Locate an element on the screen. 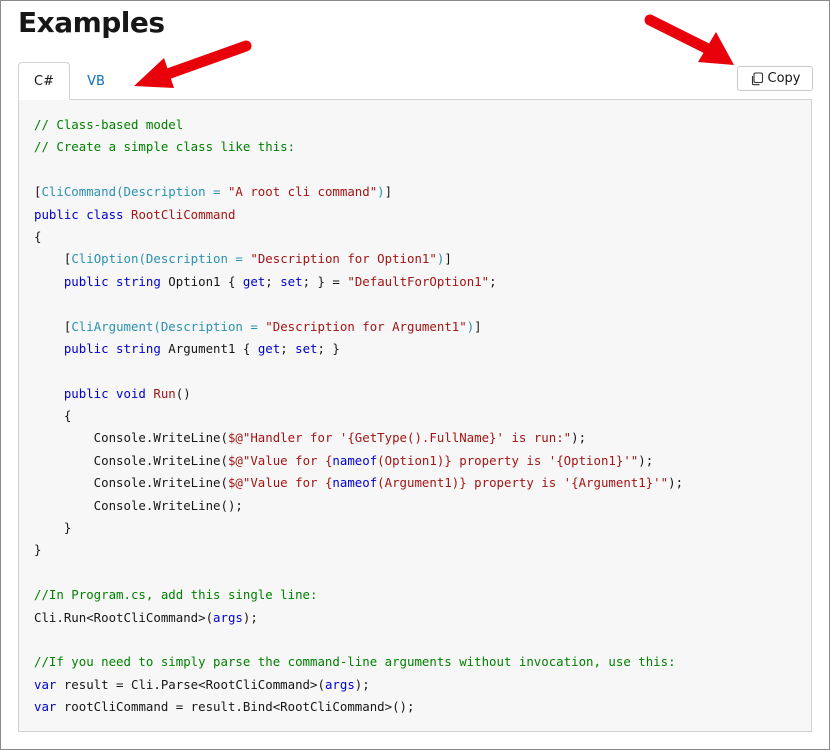 This screenshot has width=830, height=750. code-token: public void is located at coordinates (94, 393).